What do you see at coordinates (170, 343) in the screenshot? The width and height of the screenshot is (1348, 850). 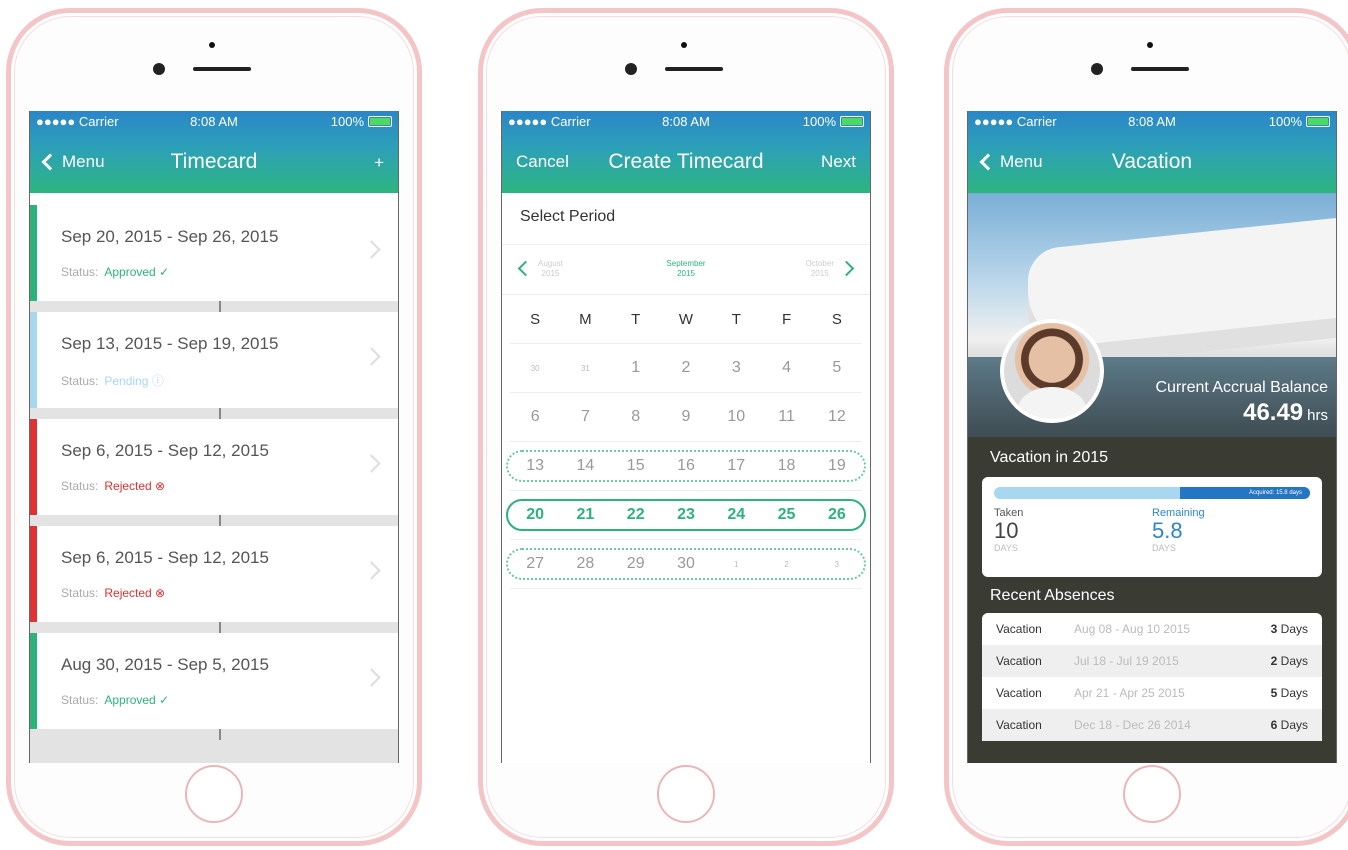 I see `timecard-dates: Sep 13, 2015 - Sep 19, 2015` at bounding box center [170, 343].